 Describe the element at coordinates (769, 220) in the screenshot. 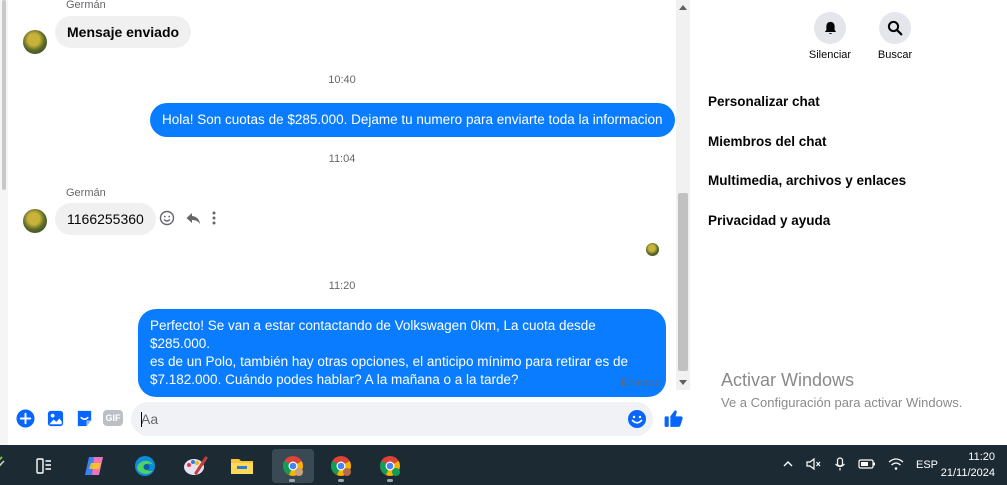

I see `menu-privacy-help: Privacidad y ayuda` at that location.